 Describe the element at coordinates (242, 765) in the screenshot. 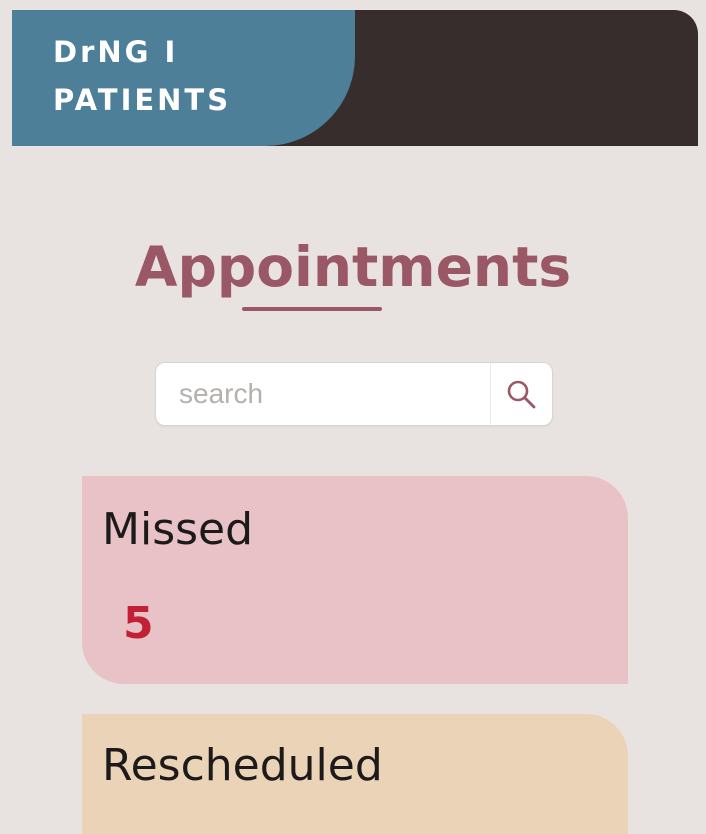

I see `card-label-rescheduled: Rescheduled` at that location.